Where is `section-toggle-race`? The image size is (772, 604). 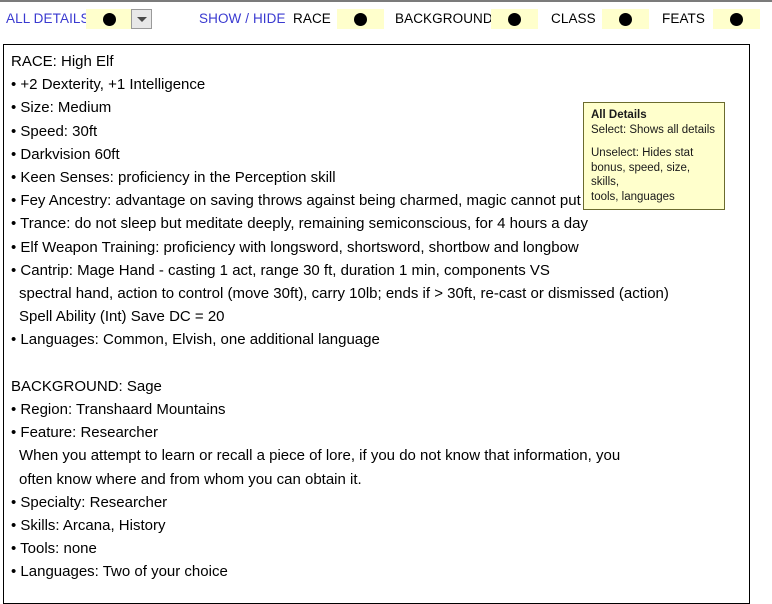 section-toggle-race is located at coordinates (360, 19).